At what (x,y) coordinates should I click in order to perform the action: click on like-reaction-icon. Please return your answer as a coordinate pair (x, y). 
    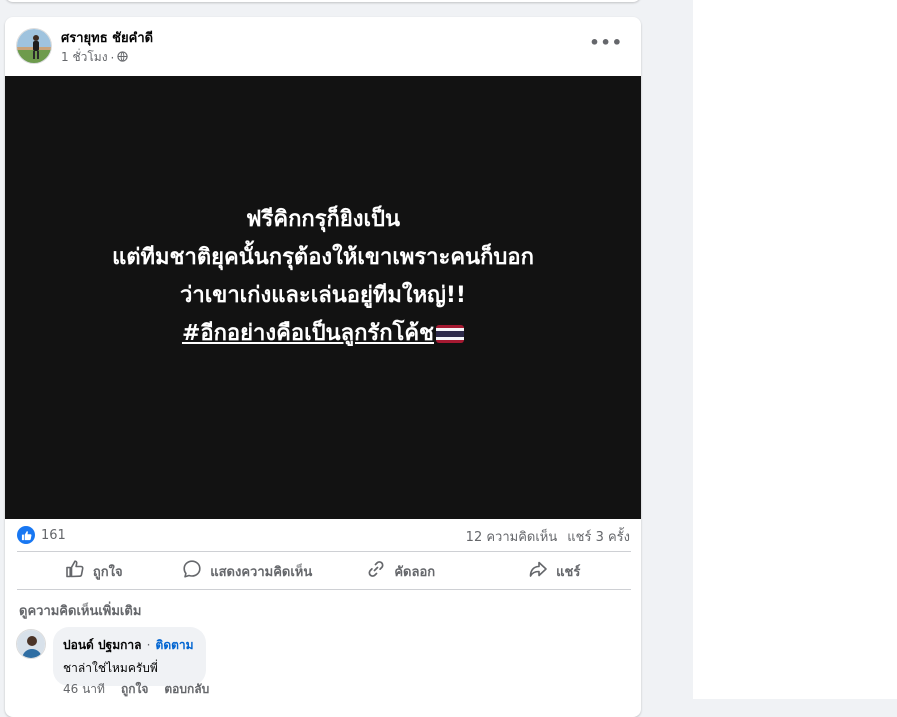
    Looking at the image, I should click on (26, 535).